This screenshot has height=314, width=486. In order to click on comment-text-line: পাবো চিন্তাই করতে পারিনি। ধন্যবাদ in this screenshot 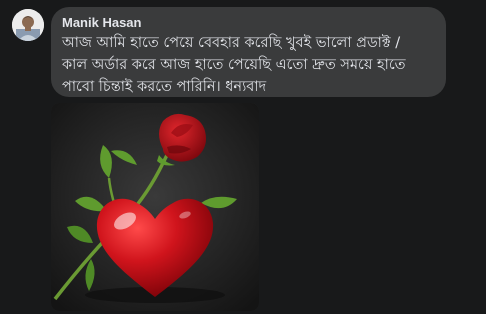, I will do `click(164, 87)`.